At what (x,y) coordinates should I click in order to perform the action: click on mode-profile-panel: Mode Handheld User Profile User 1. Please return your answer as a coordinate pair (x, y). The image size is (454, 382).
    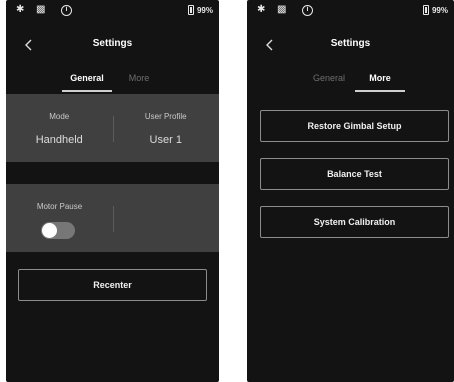
    Looking at the image, I should click on (112, 128).